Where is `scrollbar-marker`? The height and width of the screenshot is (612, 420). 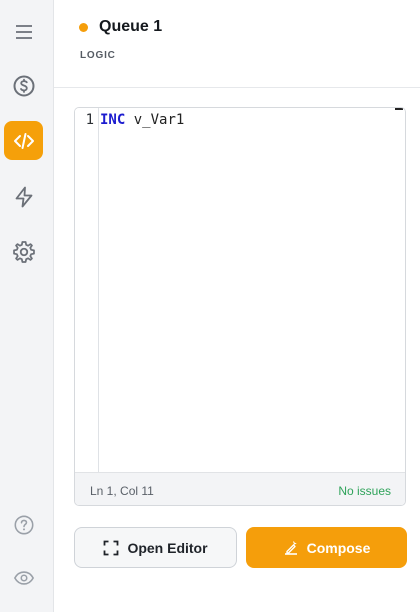 scrollbar-marker is located at coordinates (399, 109).